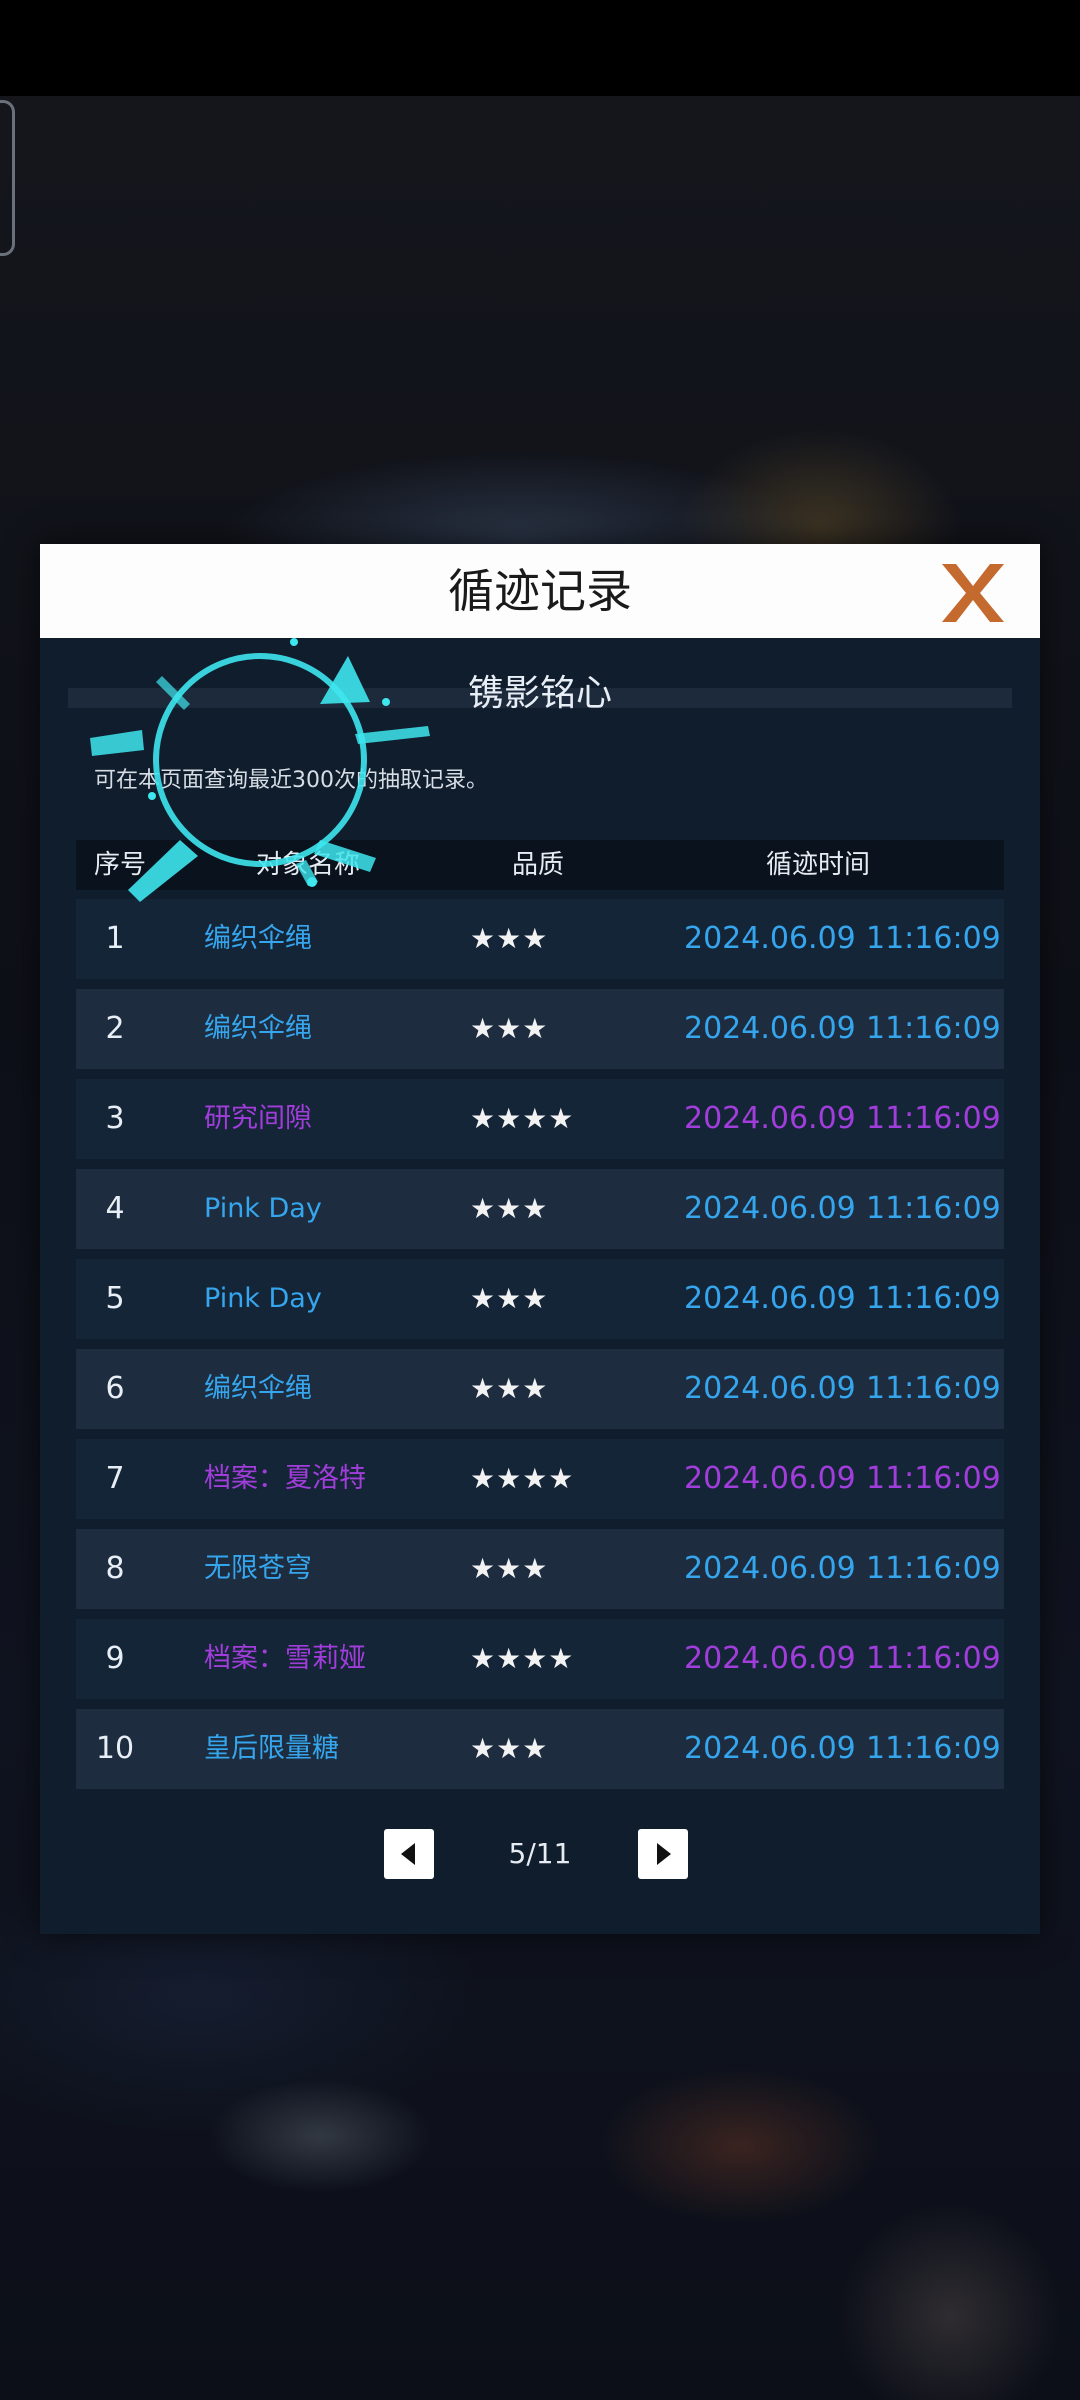 This screenshot has width=1080, height=2400. I want to click on dialog-title: 循迹记录, so click(540, 591).